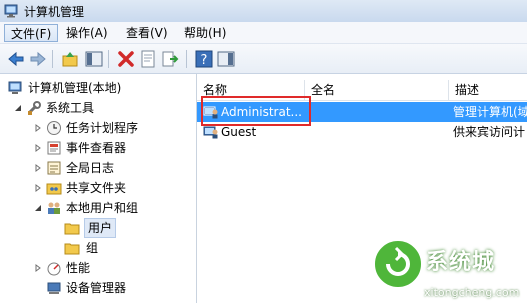  Describe the element at coordinates (54, 288) in the screenshot. I see `device-manager-icon` at that location.